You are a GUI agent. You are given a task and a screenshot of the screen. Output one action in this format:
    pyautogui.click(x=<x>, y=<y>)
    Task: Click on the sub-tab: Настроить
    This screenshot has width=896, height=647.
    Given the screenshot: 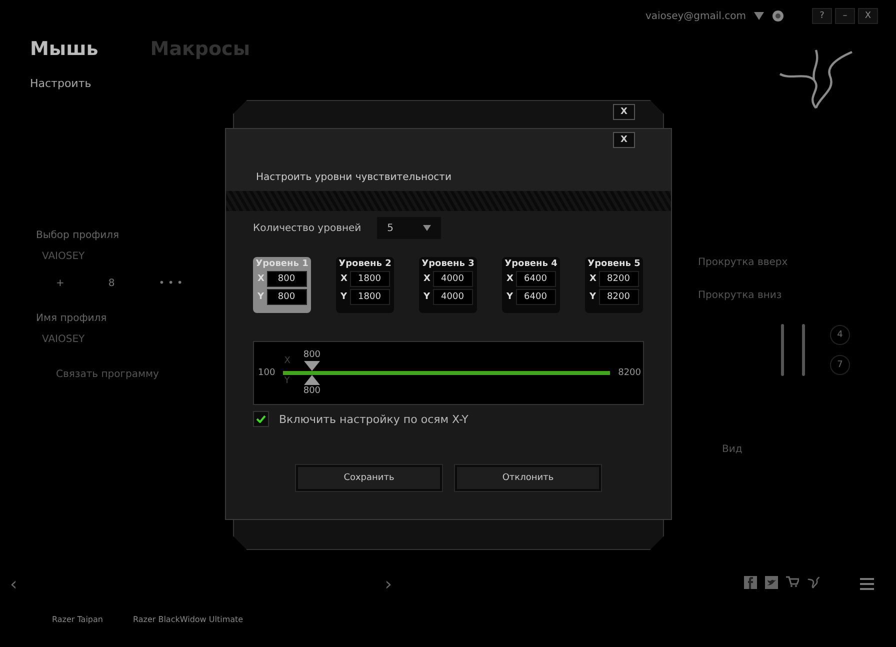 What is the action you would take?
    pyautogui.click(x=61, y=83)
    